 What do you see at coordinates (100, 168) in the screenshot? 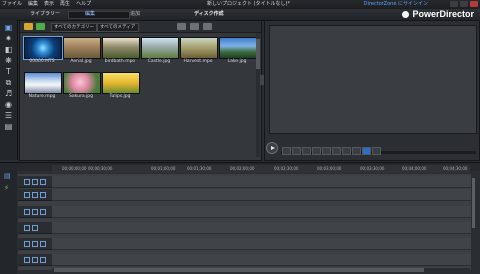
I see `ruler-tick: 00;00;30;00` at bounding box center [100, 168].